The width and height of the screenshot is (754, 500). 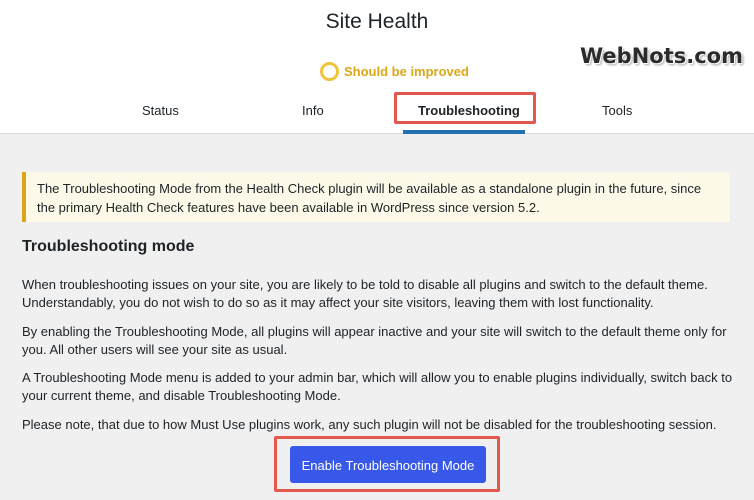 I want to click on webnots-watermark-logo: WebNots.com, so click(x=661, y=56).